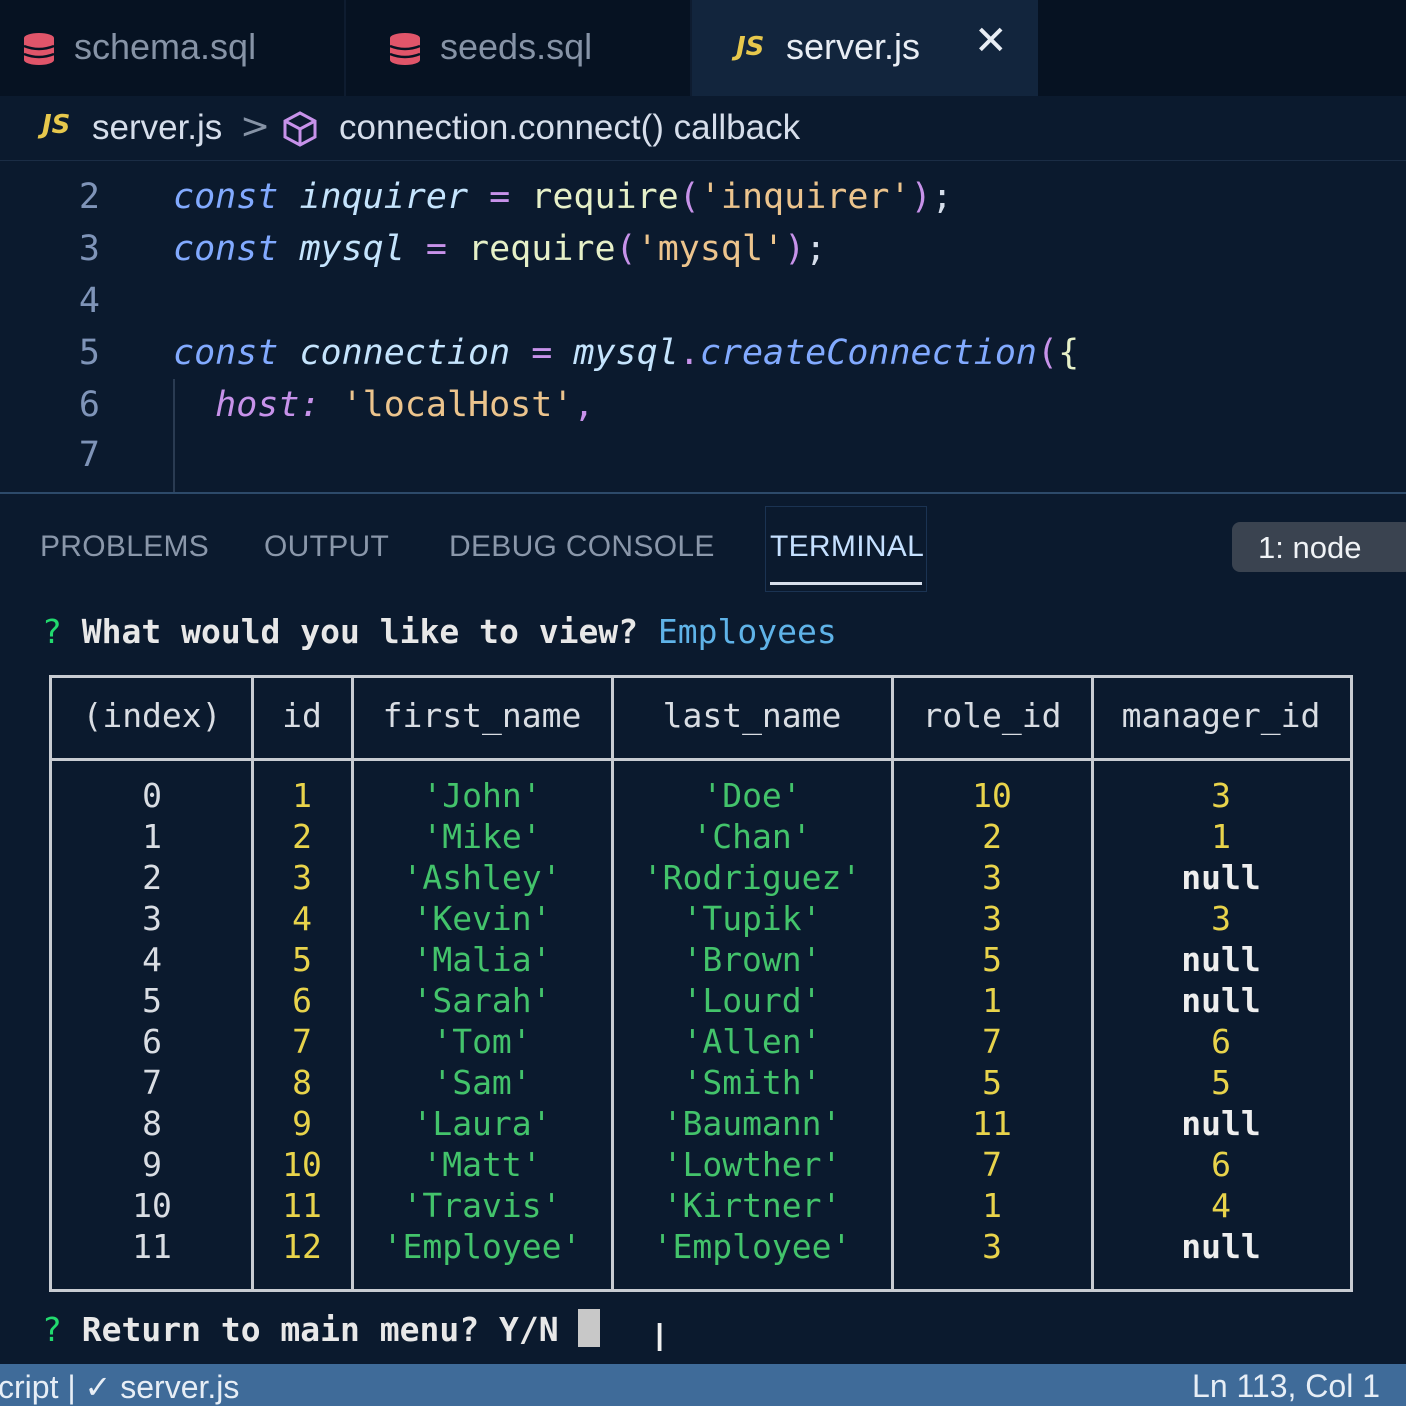 This screenshot has width=1406, height=1406. I want to click on status-cursor-position: Ln 113, Col 1, so click(1286, 1386).